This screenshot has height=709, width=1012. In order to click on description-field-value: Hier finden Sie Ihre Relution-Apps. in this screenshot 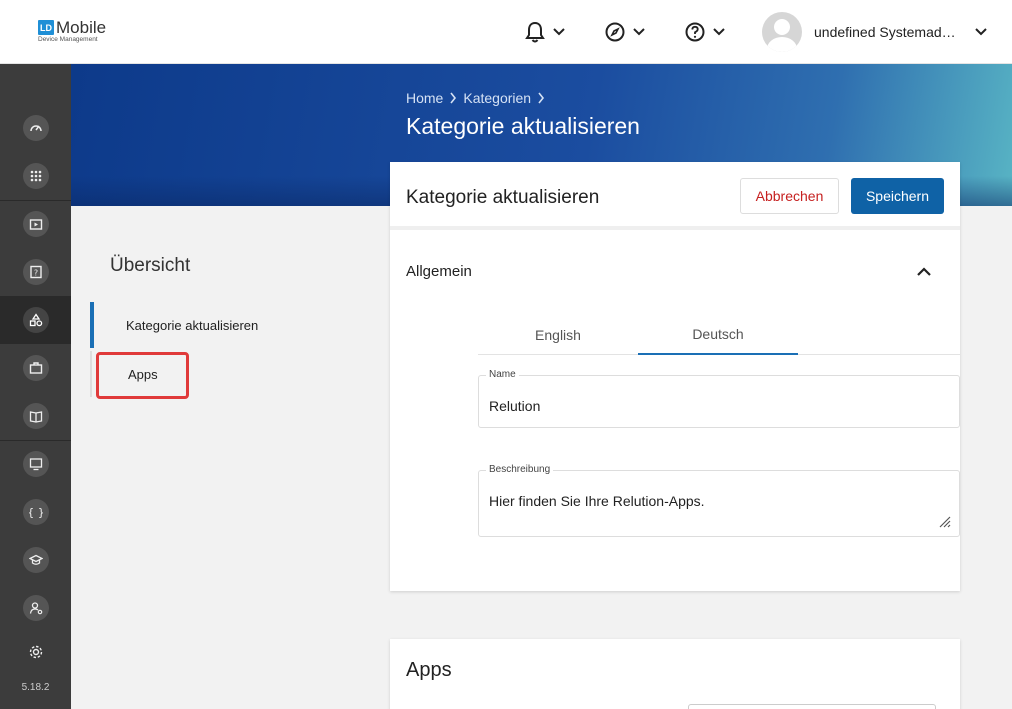, I will do `click(597, 501)`.